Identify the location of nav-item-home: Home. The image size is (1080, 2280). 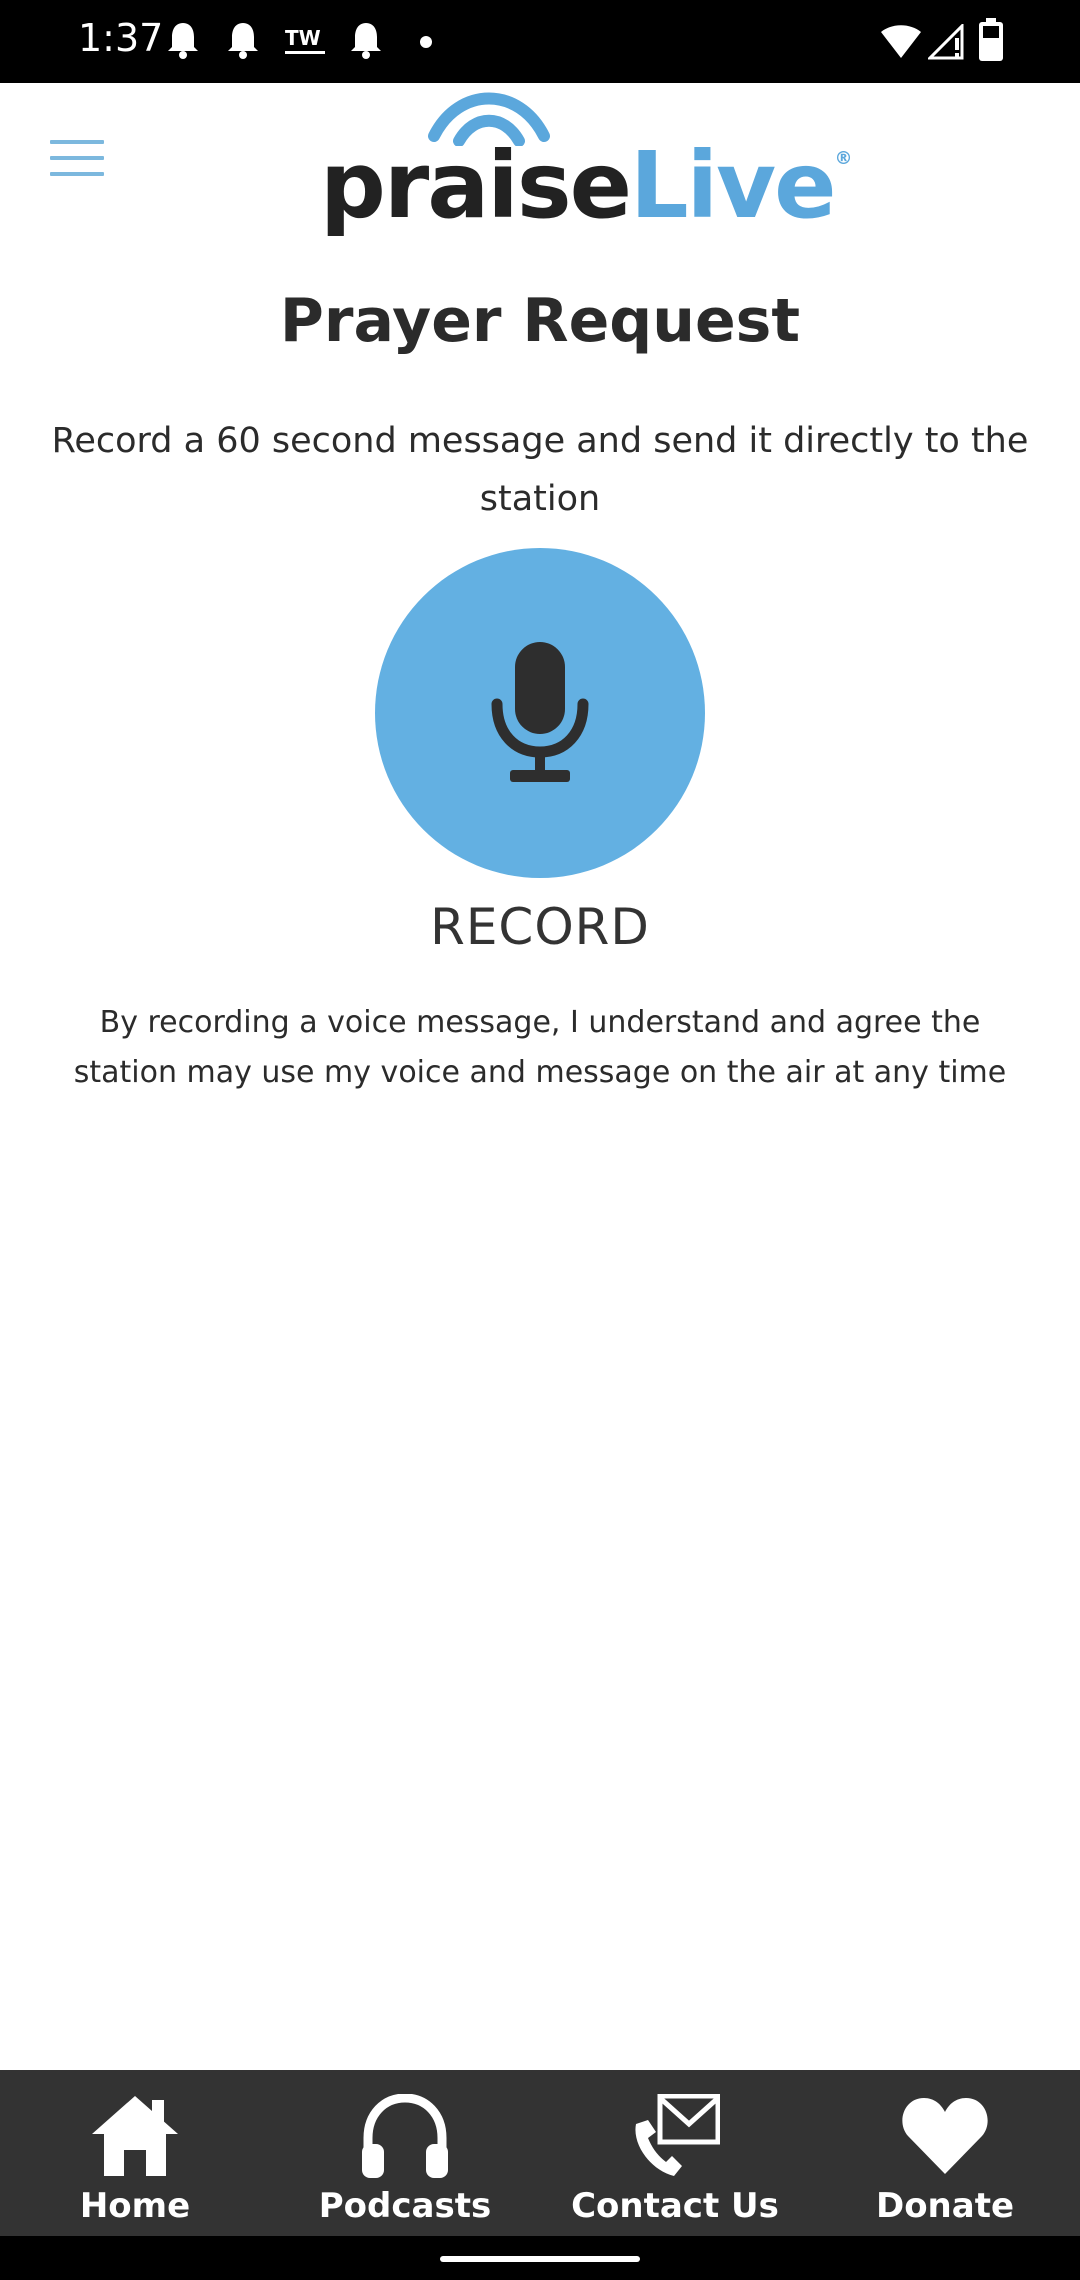
(135, 2153).